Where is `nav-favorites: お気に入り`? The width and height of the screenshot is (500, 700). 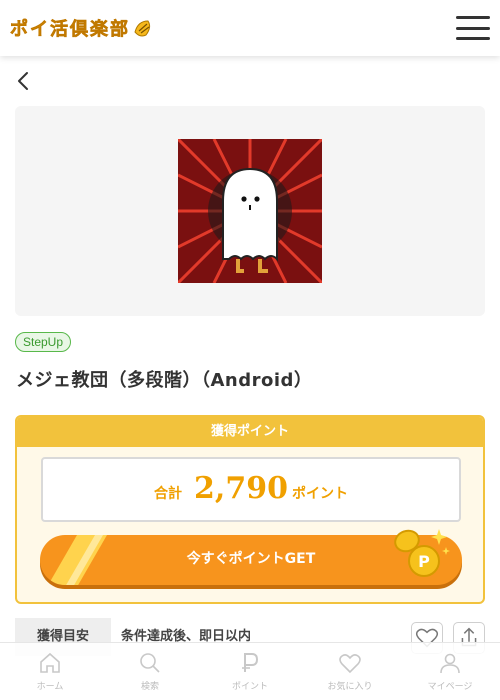
nav-favorites: お気に入り is located at coordinates (350, 671).